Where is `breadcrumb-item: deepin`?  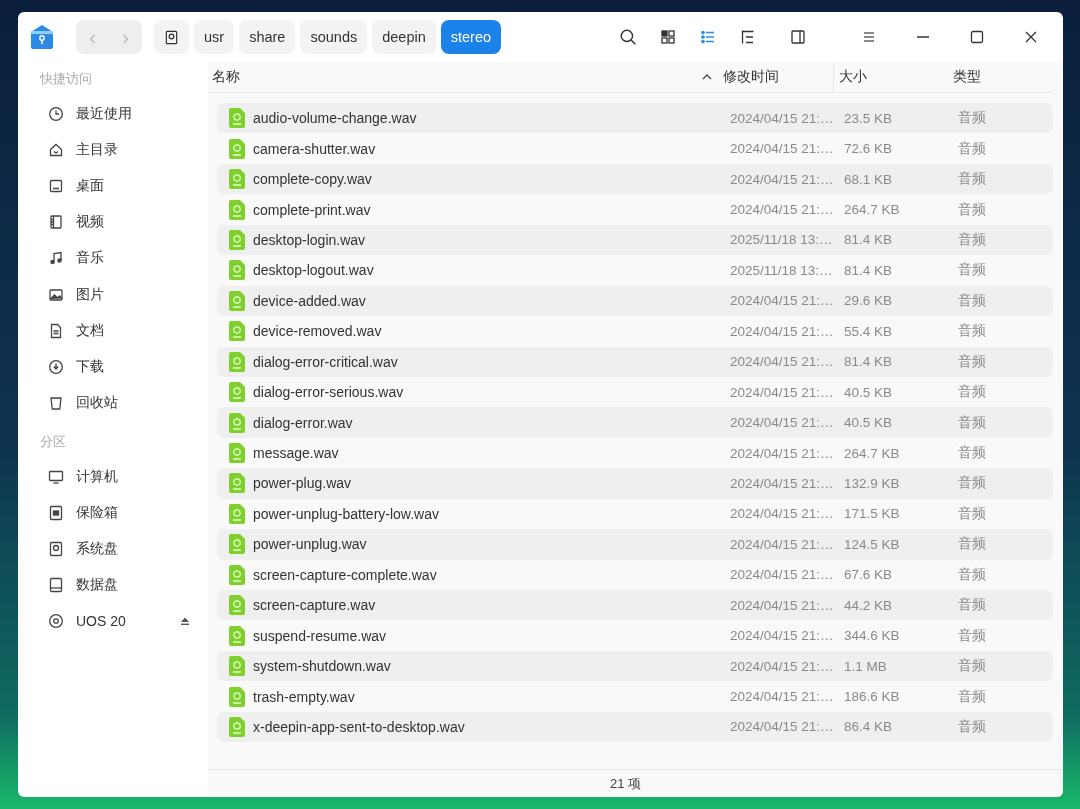
breadcrumb-item: deepin is located at coordinates (404, 37).